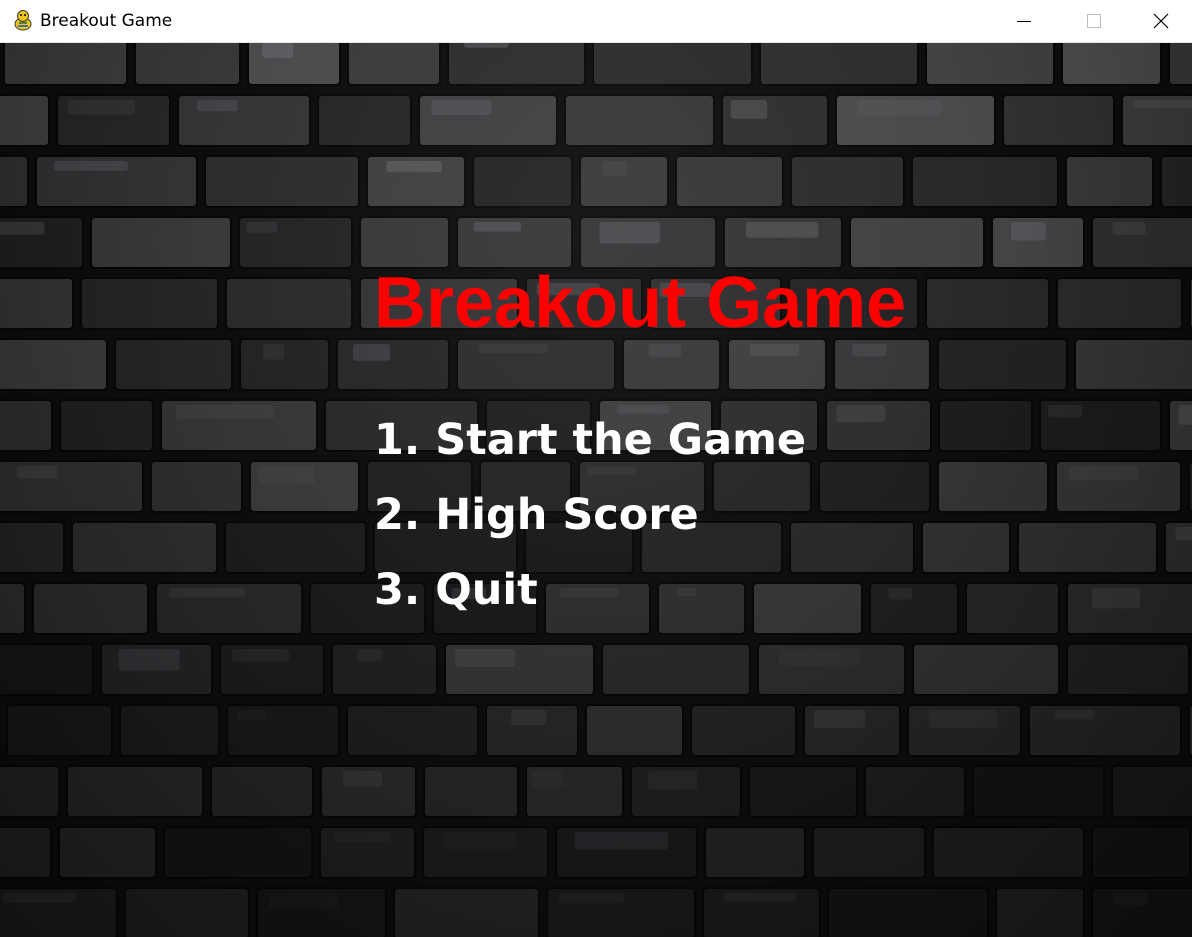 The width and height of the screenshot is (1192, 937). I want to click on pygame-icon, so click(23, 20).